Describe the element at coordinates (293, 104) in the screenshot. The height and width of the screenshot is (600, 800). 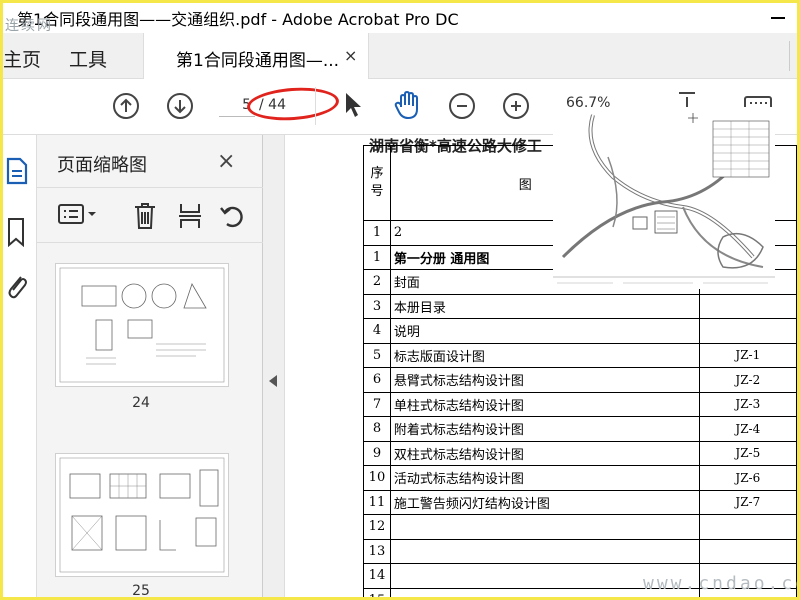
I see `annotation-ellipse` at that location.